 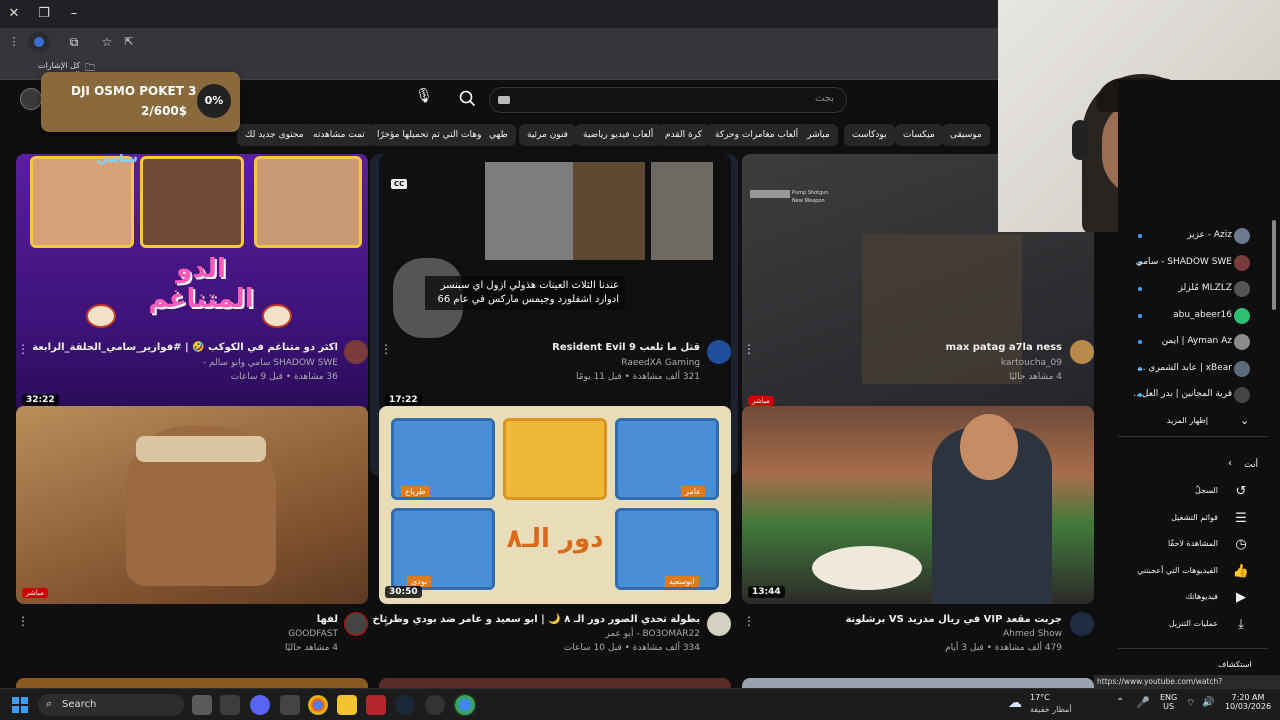 I want to click on channel-name: RaeedXA Gaming, so click(x=560, y=363).